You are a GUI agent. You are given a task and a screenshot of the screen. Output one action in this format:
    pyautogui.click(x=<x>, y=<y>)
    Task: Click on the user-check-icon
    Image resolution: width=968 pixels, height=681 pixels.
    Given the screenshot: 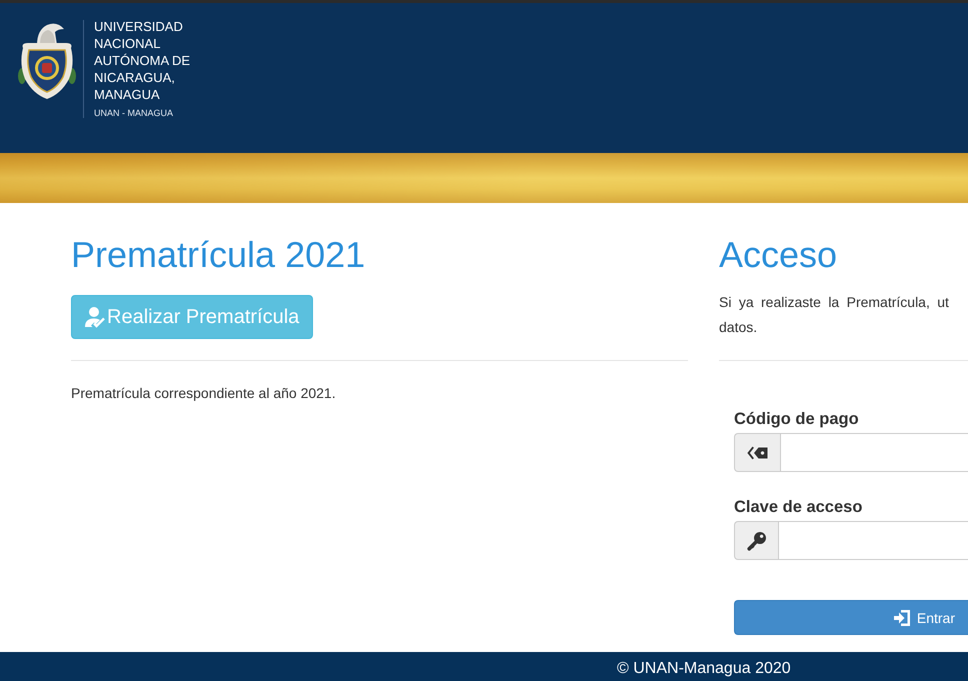 What is the action you would take?
    pyautogui.click(x=95, y=317)
    